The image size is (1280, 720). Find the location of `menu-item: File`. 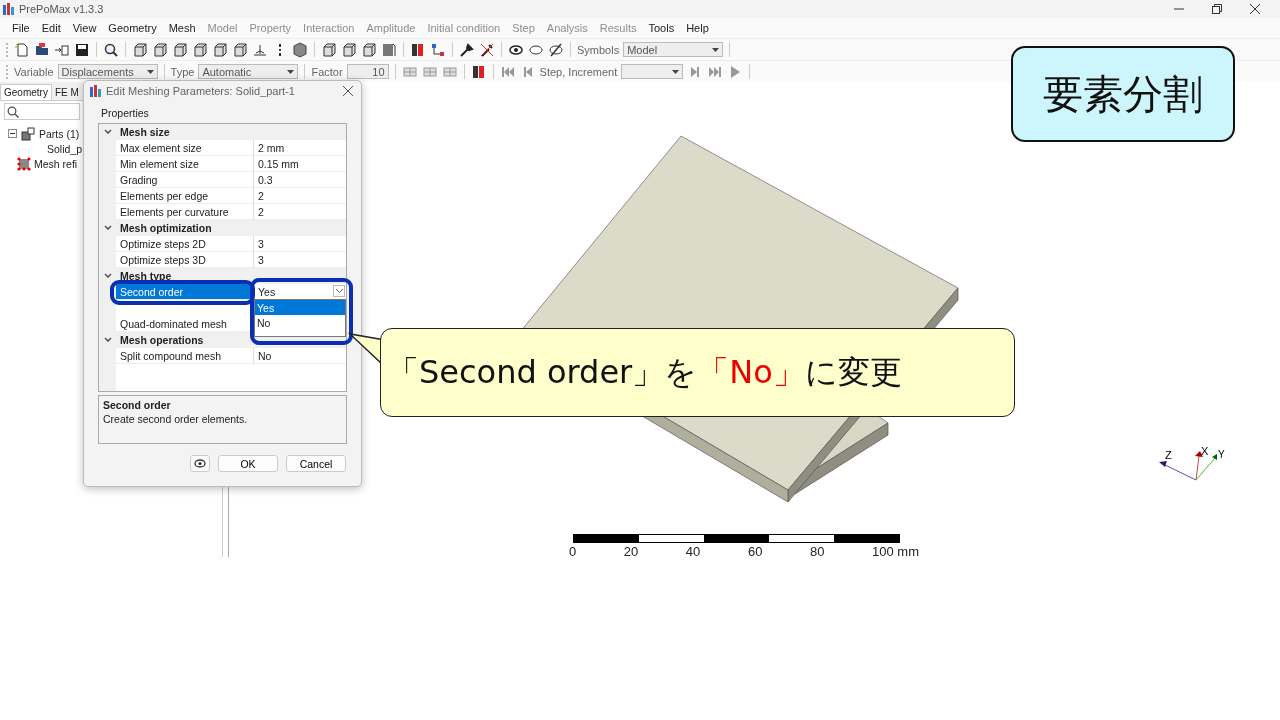

menu-item: File is located at coordinates (21, 28).